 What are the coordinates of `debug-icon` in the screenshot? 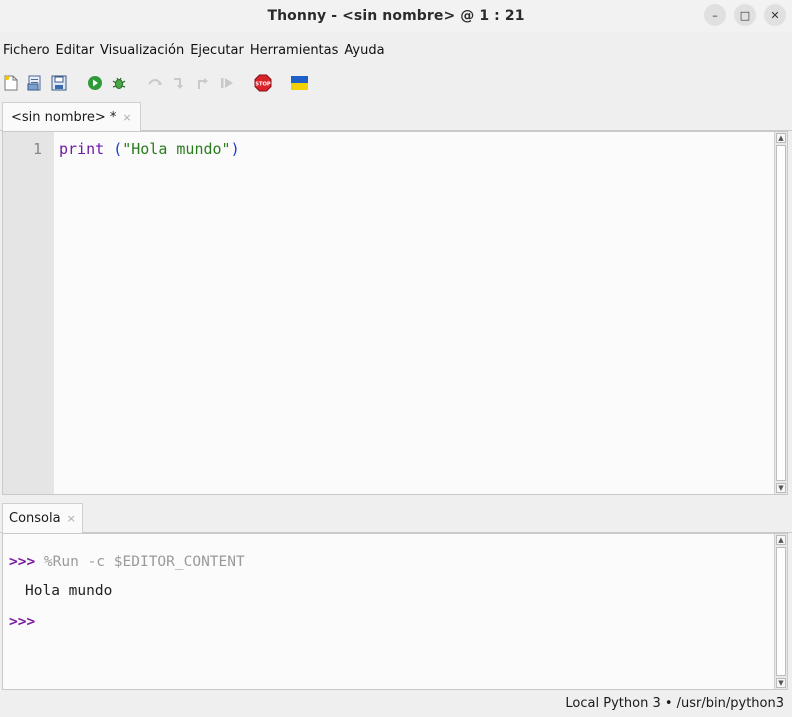 It's located at (119, 83).